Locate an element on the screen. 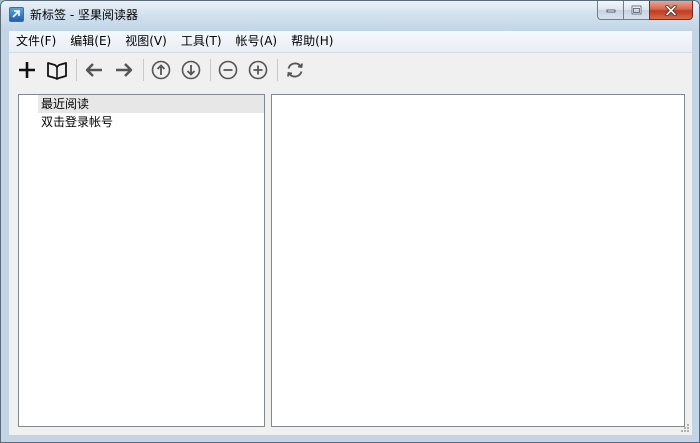  refresh-icon is located at coordinates (295, 69).